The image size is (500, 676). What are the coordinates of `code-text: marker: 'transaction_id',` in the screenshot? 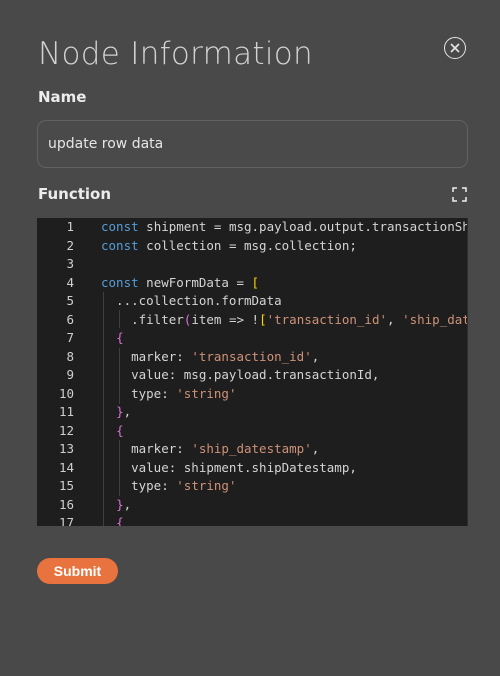 It's located at (210, 356).